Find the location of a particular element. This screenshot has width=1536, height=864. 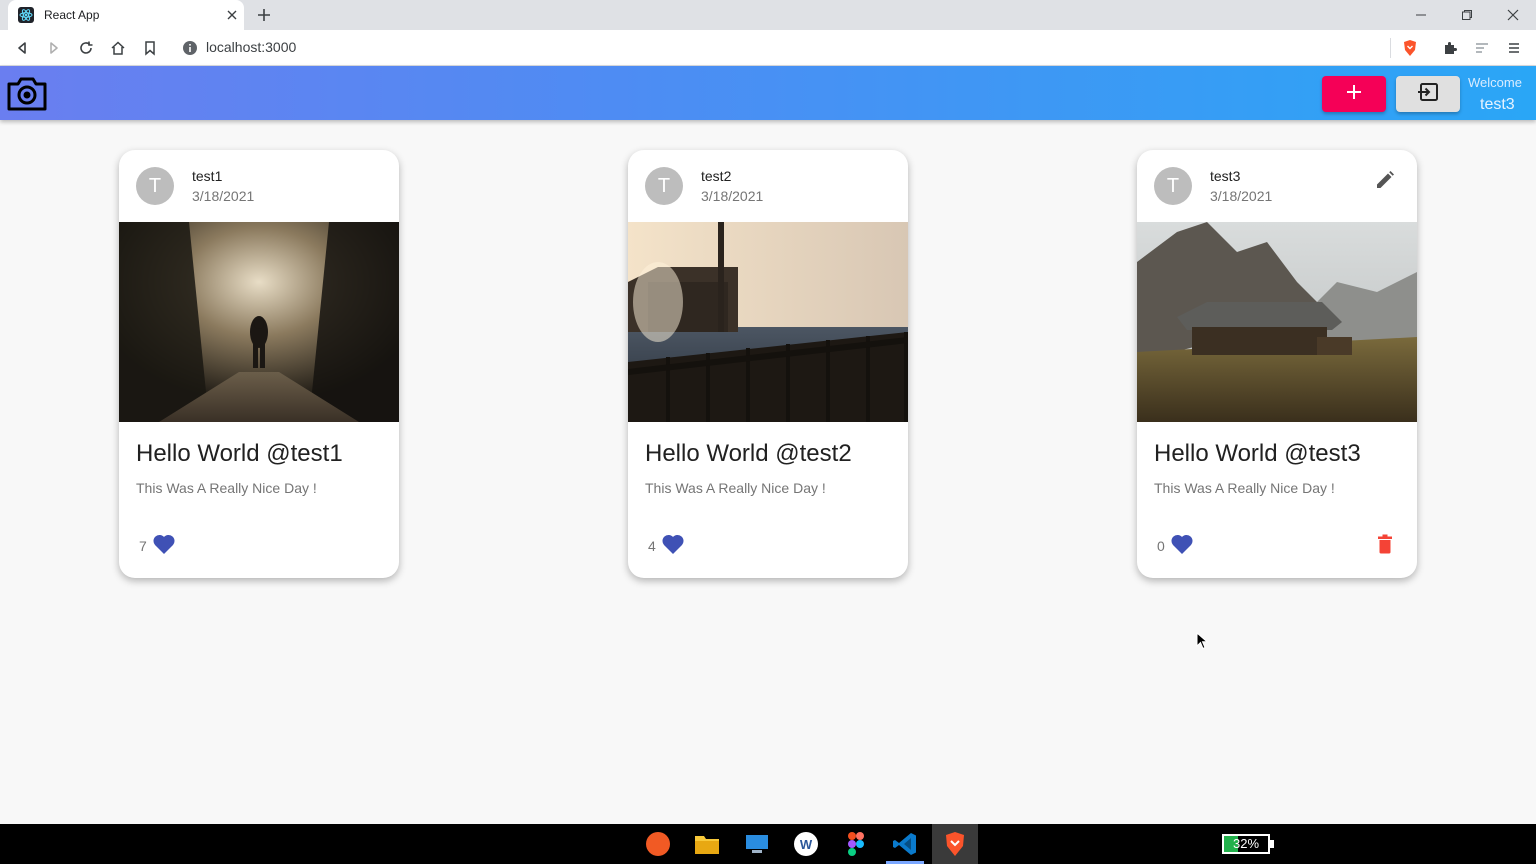

post-username: test3 is located at coordinates (1225, 176).